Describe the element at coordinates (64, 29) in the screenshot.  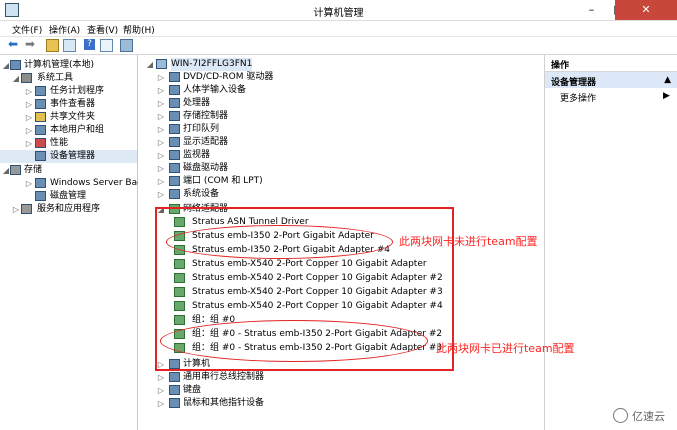
I see `menu-action: 操作(A)` at that location.